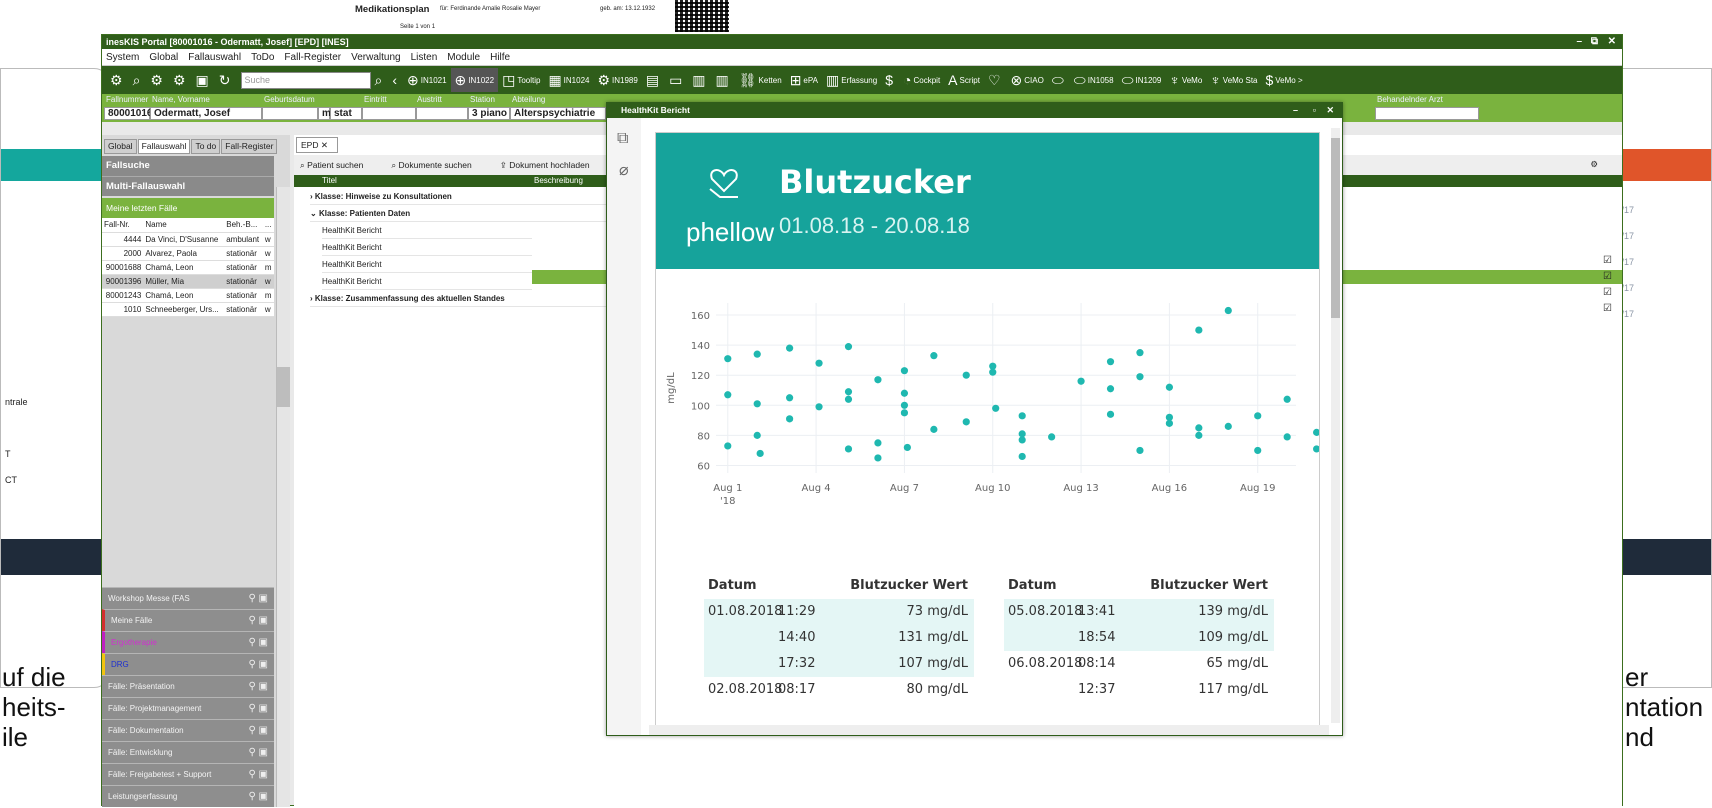  What do you see at coordinates (995, 80) in the screenshot?
I see `toolbar-button: ♡` at bounding box center [995, 80].